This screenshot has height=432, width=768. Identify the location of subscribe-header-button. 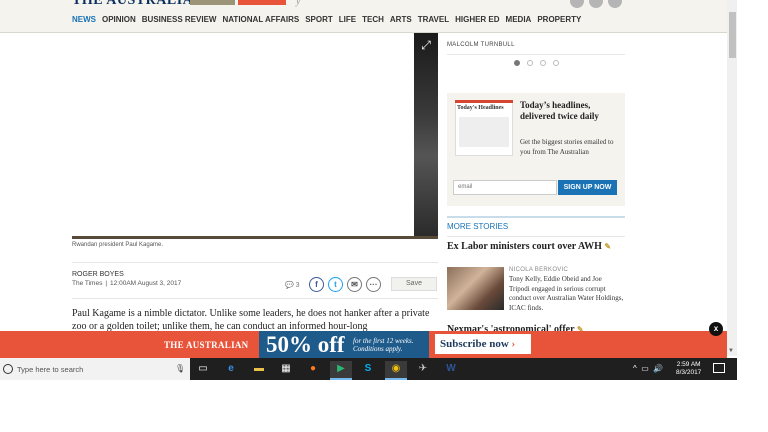
(262, 2).